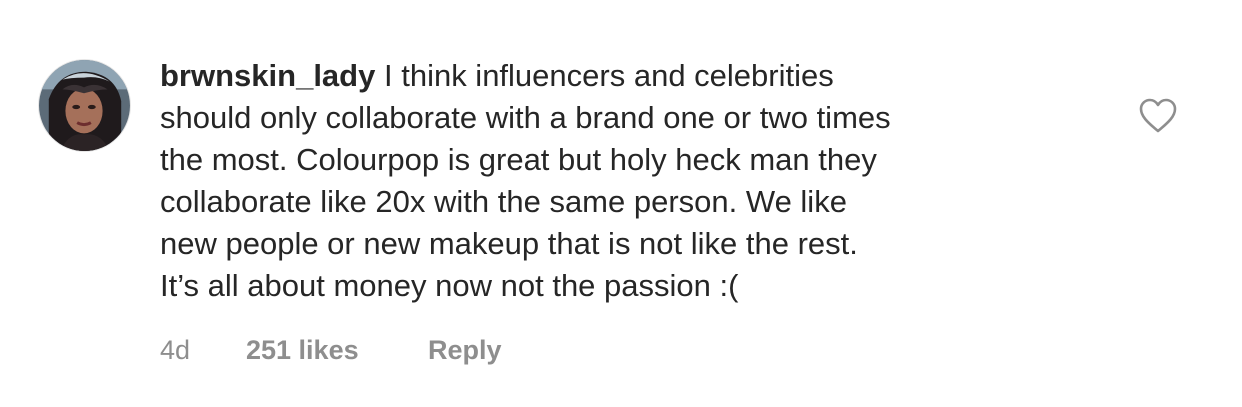 The height and width of the screenshot is (407, 1242). What do you see at coordinates (175, 350) in the screenshot?
I see `timestamp: 4d` at bounding box center [175, 350].